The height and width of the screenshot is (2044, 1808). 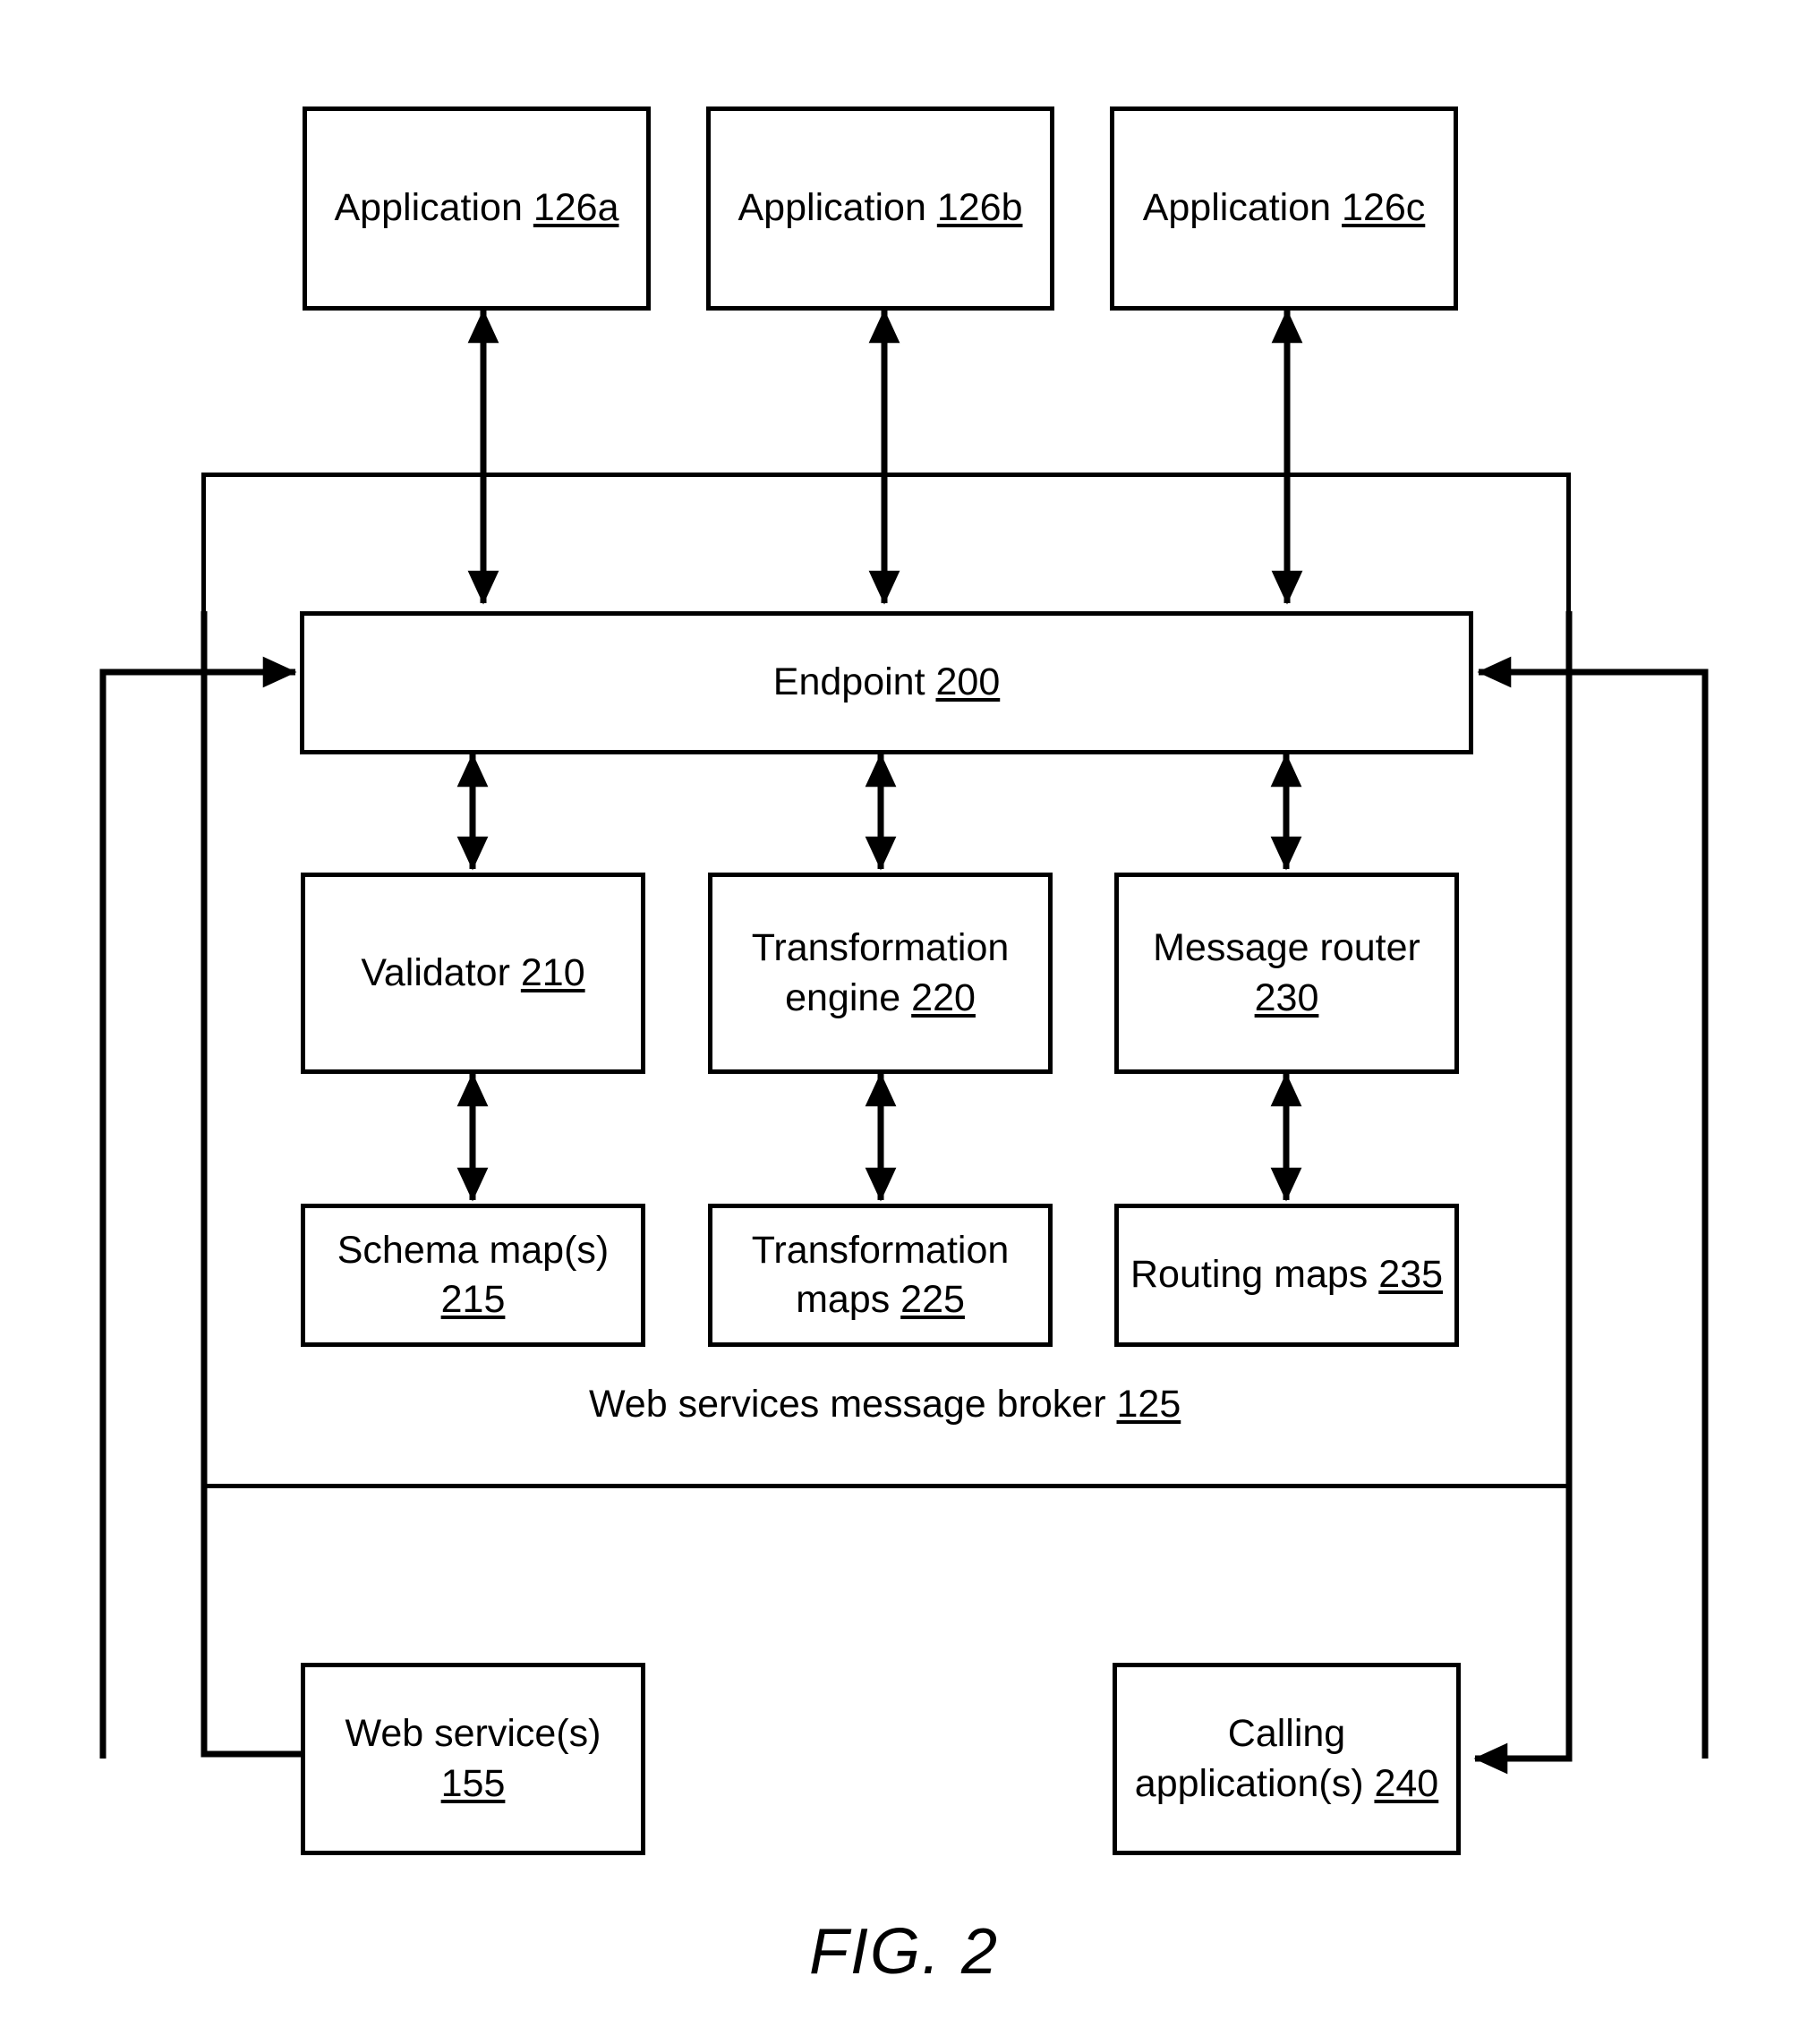 What do you see at coordinates (552, 972) in the screenshot?
I see `validator-ref: 210` at bounding box center [552, 972].